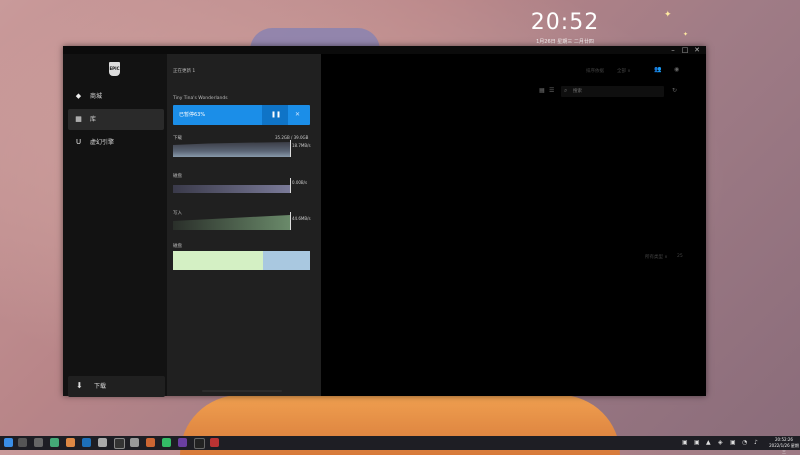 The image size is (800, 455). I want to click on desktop-clock: 20:52 1月26日 星期三 二月廿四, so click(565, 27).